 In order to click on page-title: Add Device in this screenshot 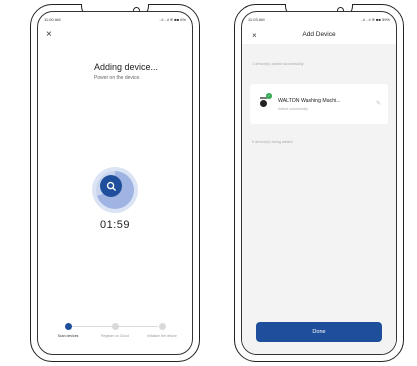, I will do `click(319, 34)`.